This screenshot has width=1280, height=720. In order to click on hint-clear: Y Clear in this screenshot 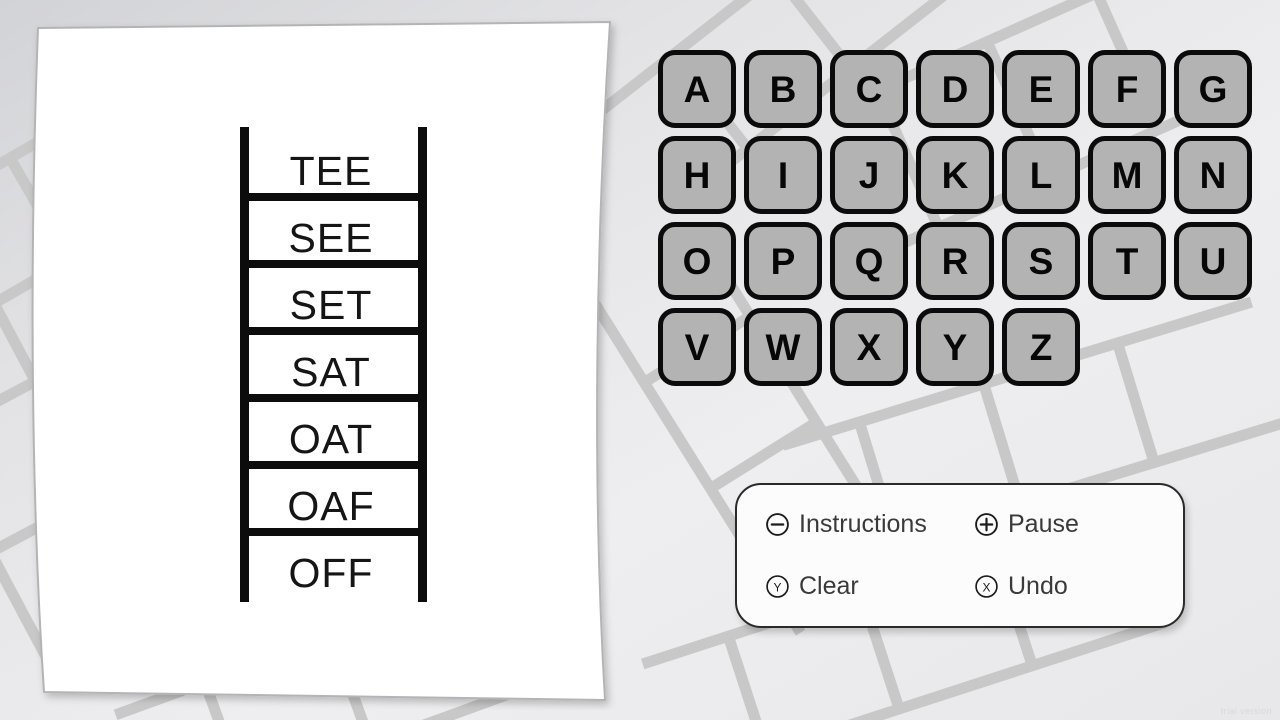, I will do `click(869, 586)`.